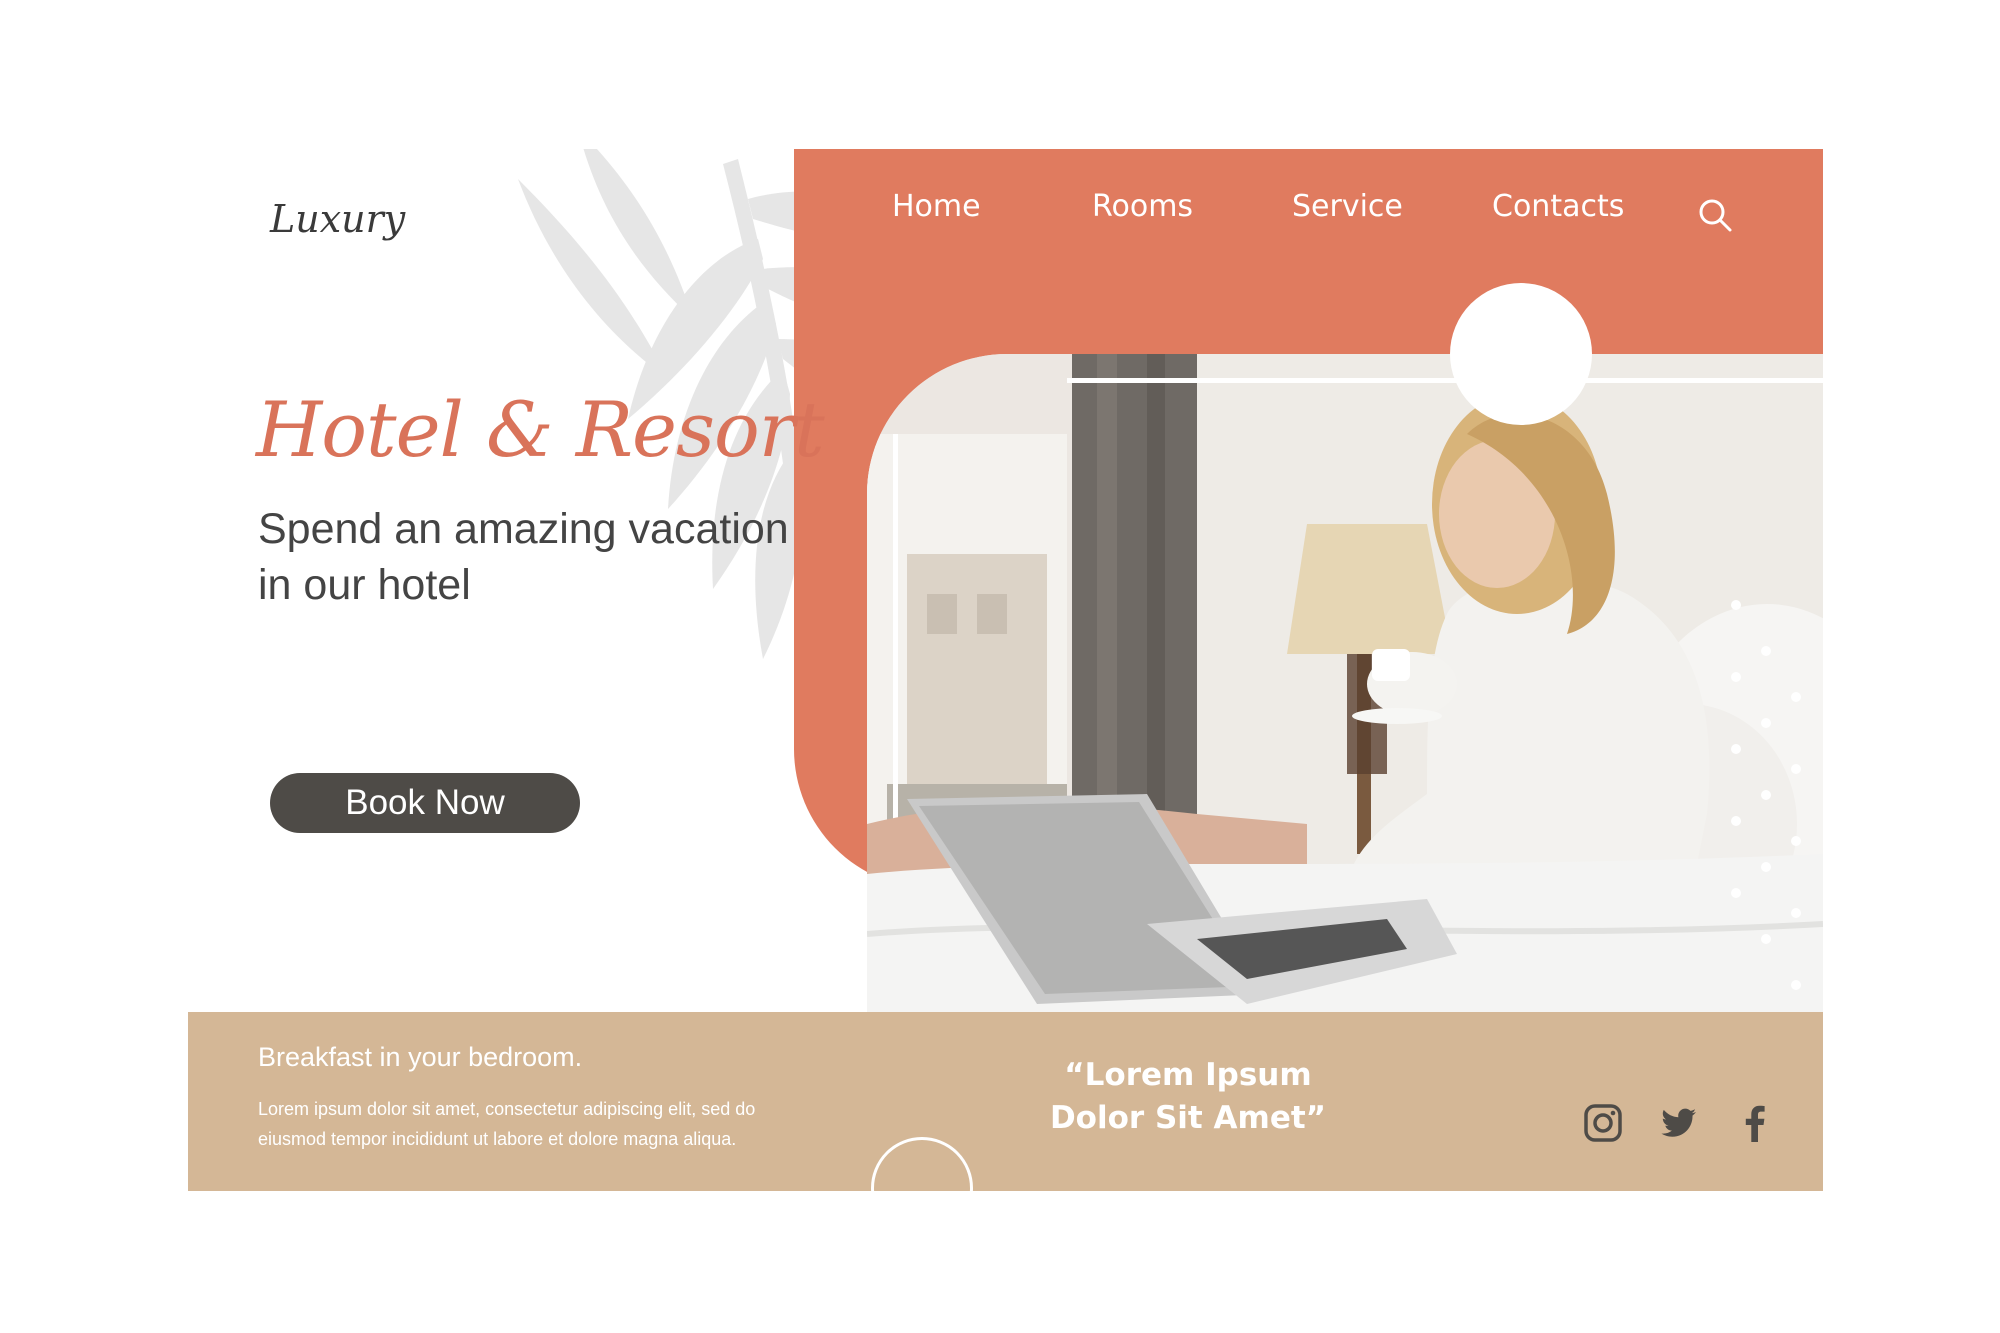  Describe the element at coordinates (1558, 206) in the screenshot. I see `nav-item-contacts: Contacts` at that location.